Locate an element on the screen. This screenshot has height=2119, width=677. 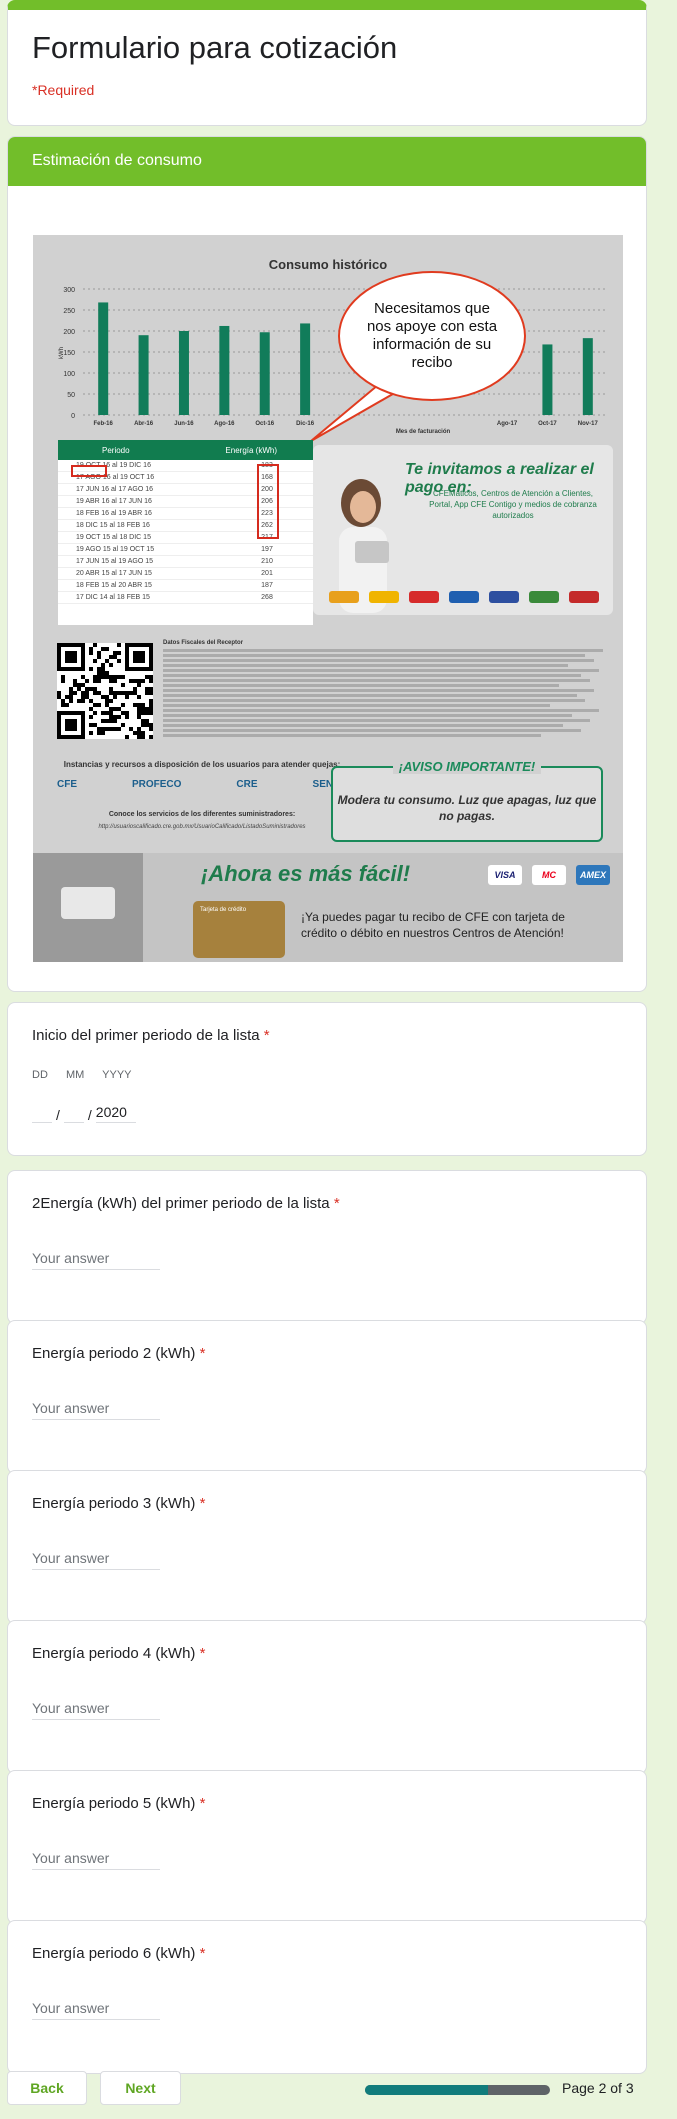
month-label: MM is located at coordinates (75, 1075).